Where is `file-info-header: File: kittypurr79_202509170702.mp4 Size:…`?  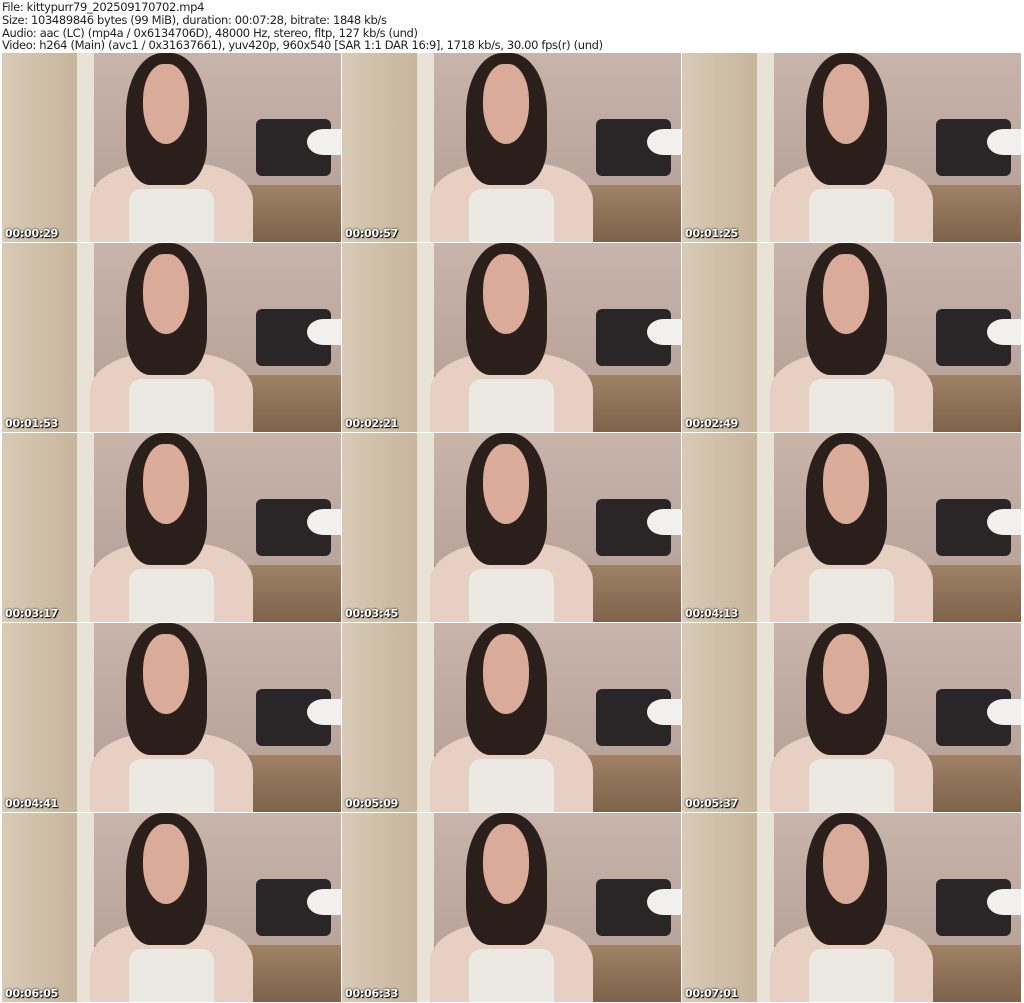
file-info-header: File: kittypurr79_202509170702.mp4 Size:… is located at coordinates (302, 26).